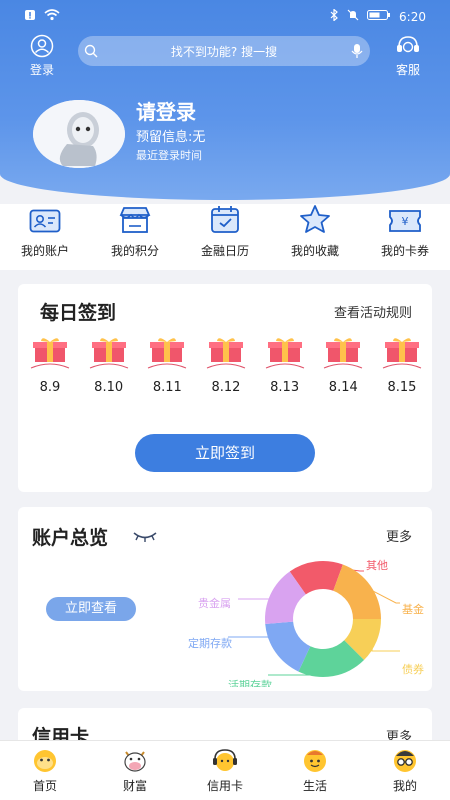 This screenshot has height=800, width=450. I want to click on checkin-day-label: 8.12, so click(226, 387).